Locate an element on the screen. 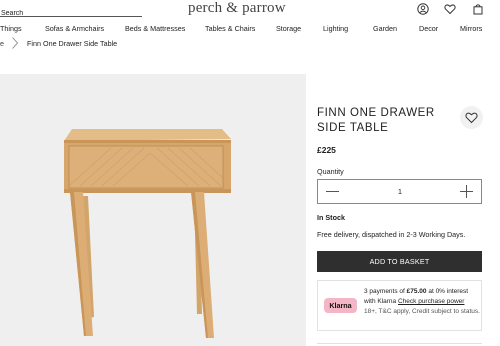 This screenshot has height=346, width=500. wishlist-icon is located at coordinates (450, 9).